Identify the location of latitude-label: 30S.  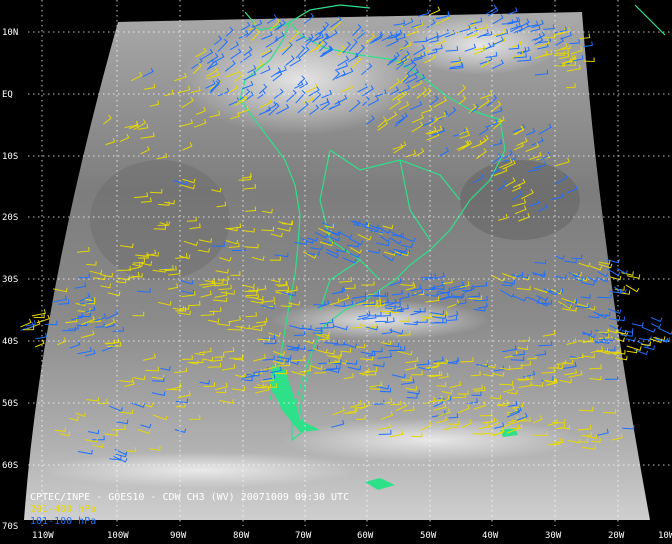
(10, 280).